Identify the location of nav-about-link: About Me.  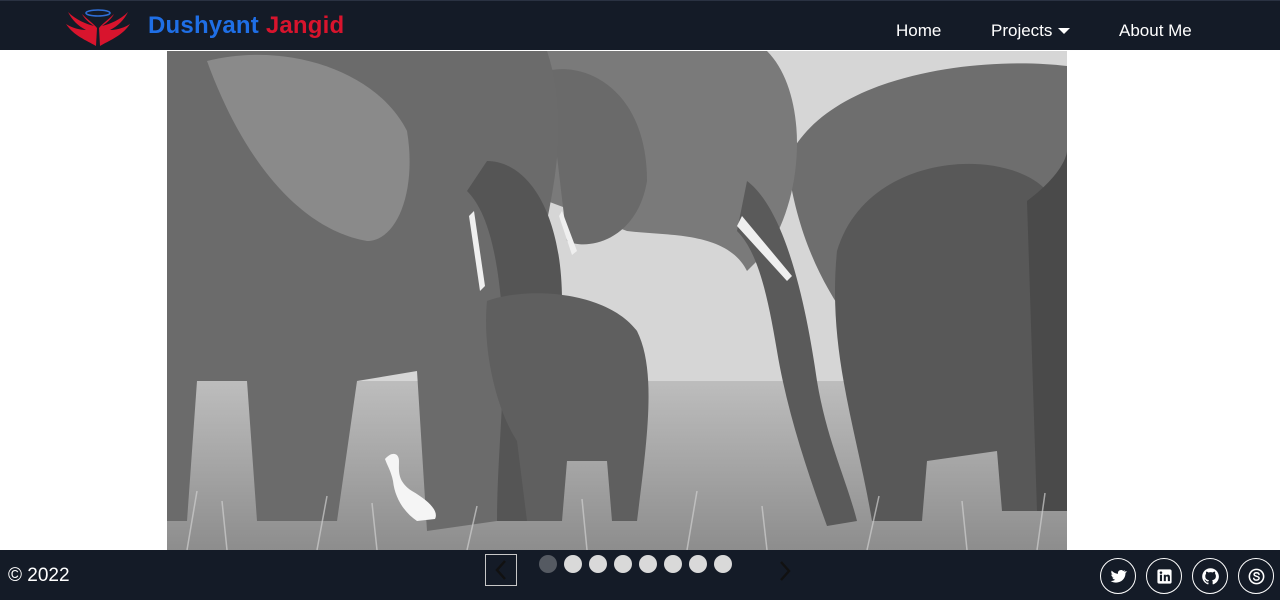
(1155, 31).